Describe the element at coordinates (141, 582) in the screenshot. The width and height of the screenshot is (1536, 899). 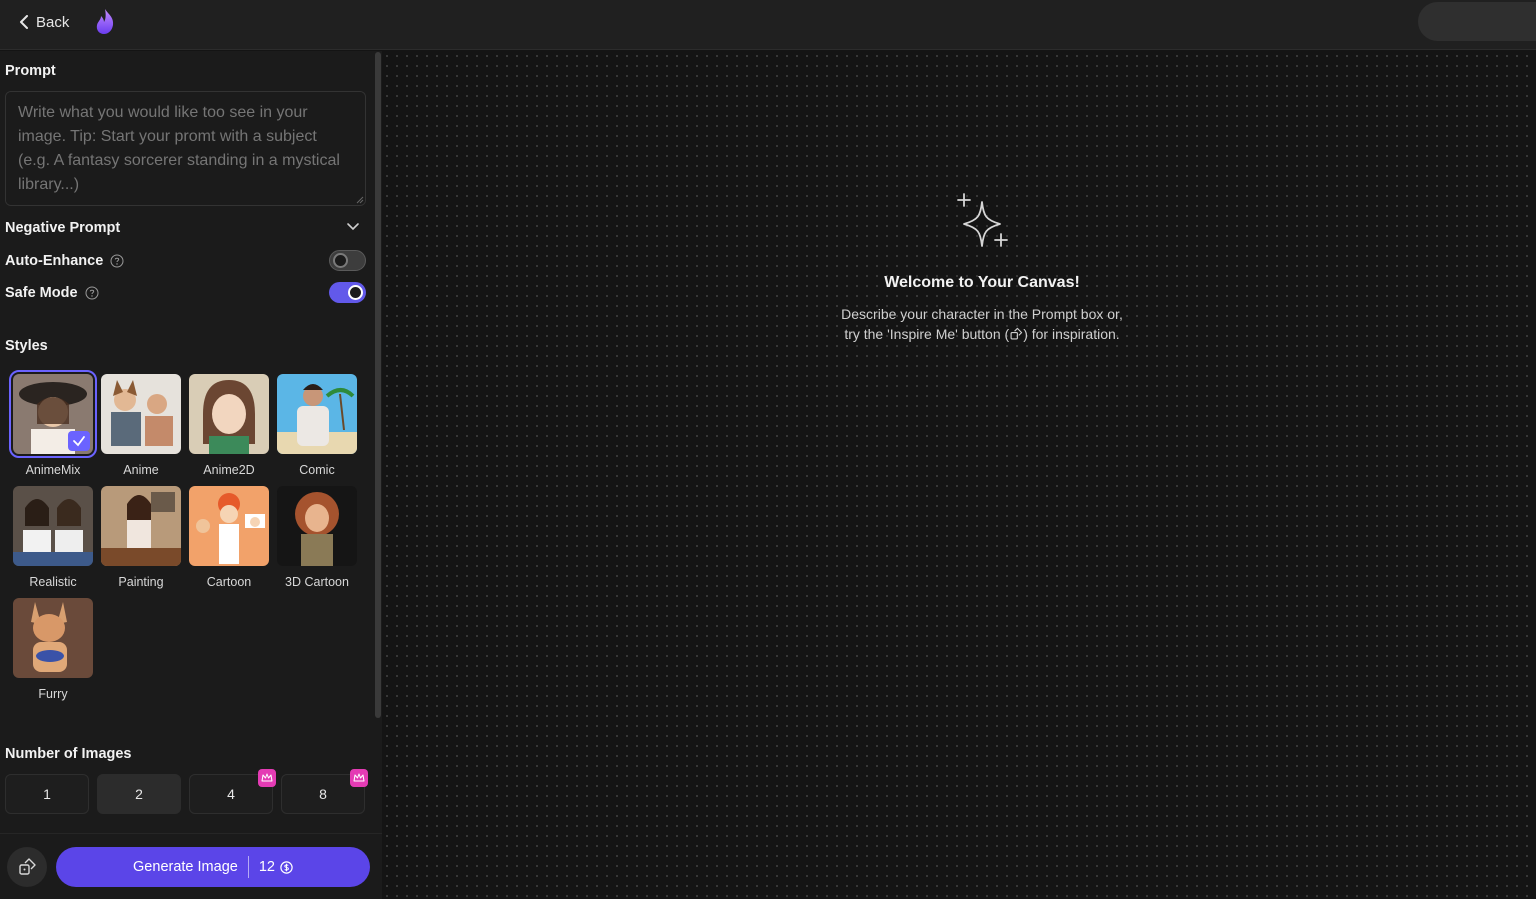
I see `style-label: Painting` at that location.